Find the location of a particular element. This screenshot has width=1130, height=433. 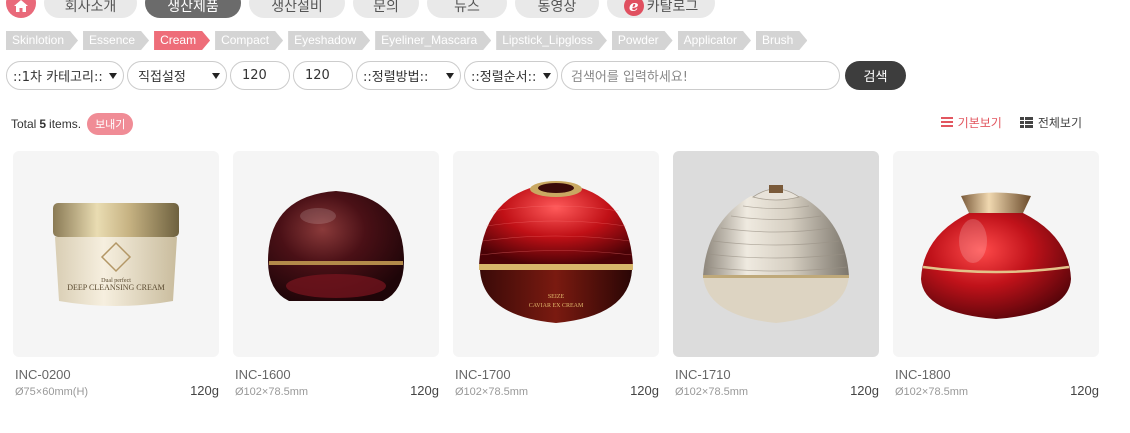

all-view-label: 전체보기 is located at coordinates (1059, 123).